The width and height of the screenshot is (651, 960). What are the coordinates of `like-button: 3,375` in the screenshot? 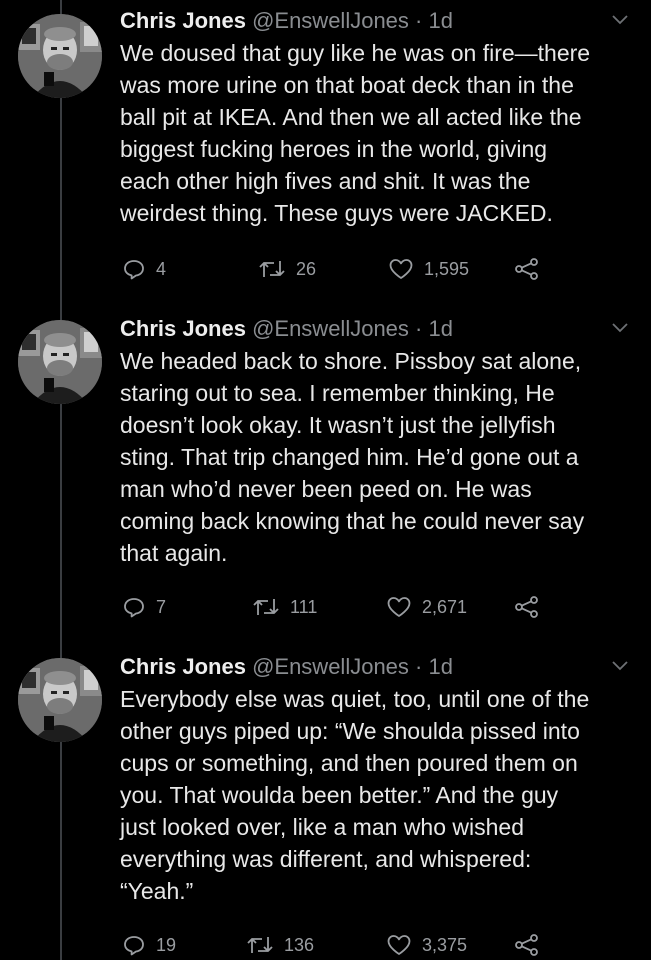 It's located at (426, 945).